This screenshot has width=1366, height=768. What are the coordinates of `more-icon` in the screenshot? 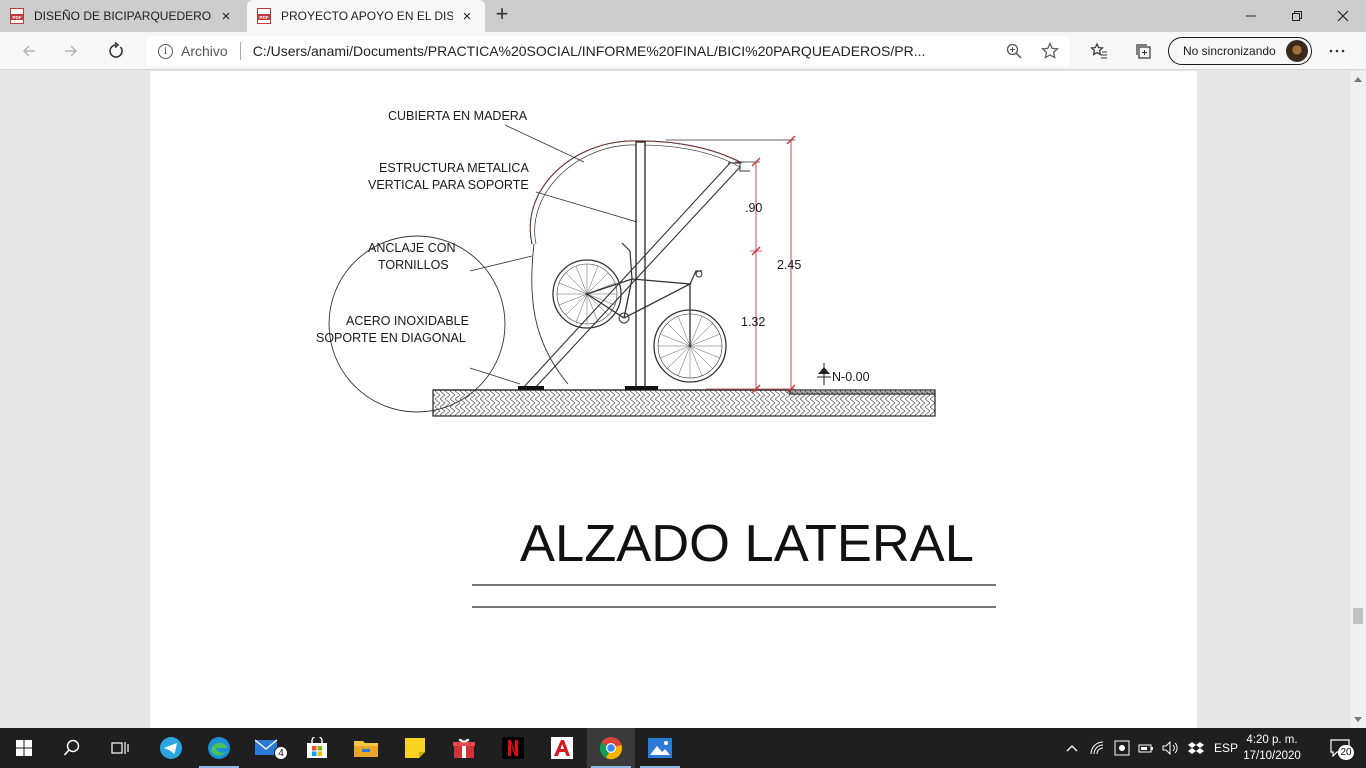 It's located at (1337, 51).